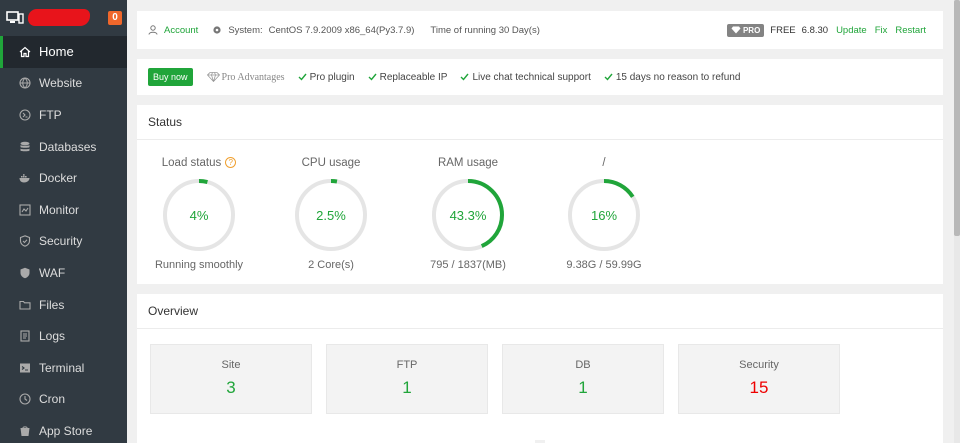 This screenshot has height=443, width=960. Describe the element at coordinates (52, 399) in the screenshot. I see `sidebar-item-label: Cron` at that location.